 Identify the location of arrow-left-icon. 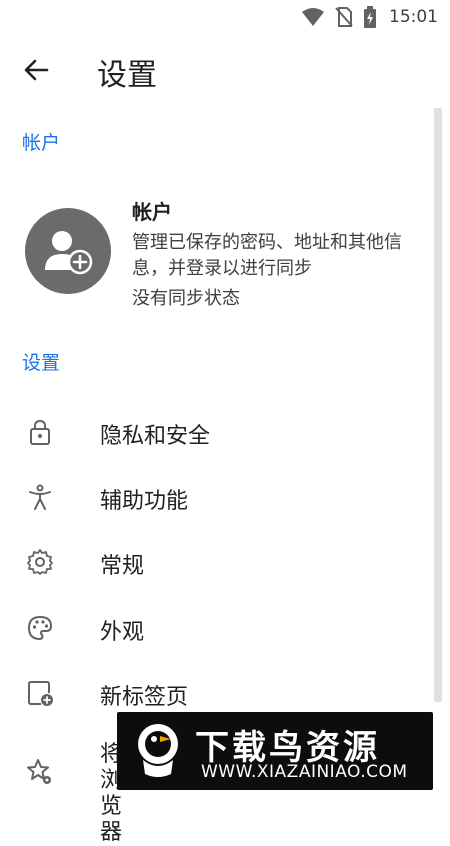
(36, 70).